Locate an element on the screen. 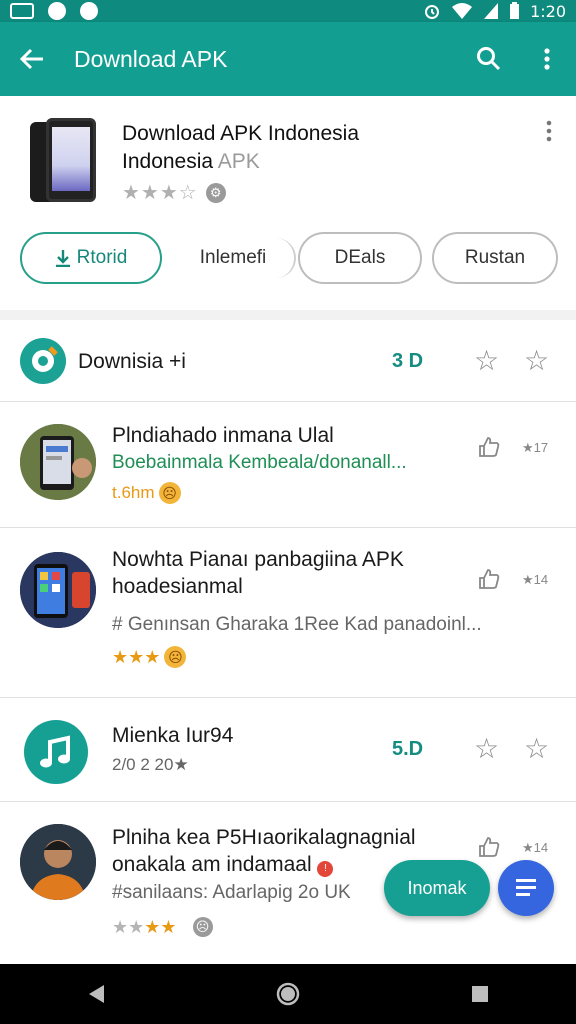 The image size is (576, 1024). chip-label: Rustan is located at coordinates (495, 257).